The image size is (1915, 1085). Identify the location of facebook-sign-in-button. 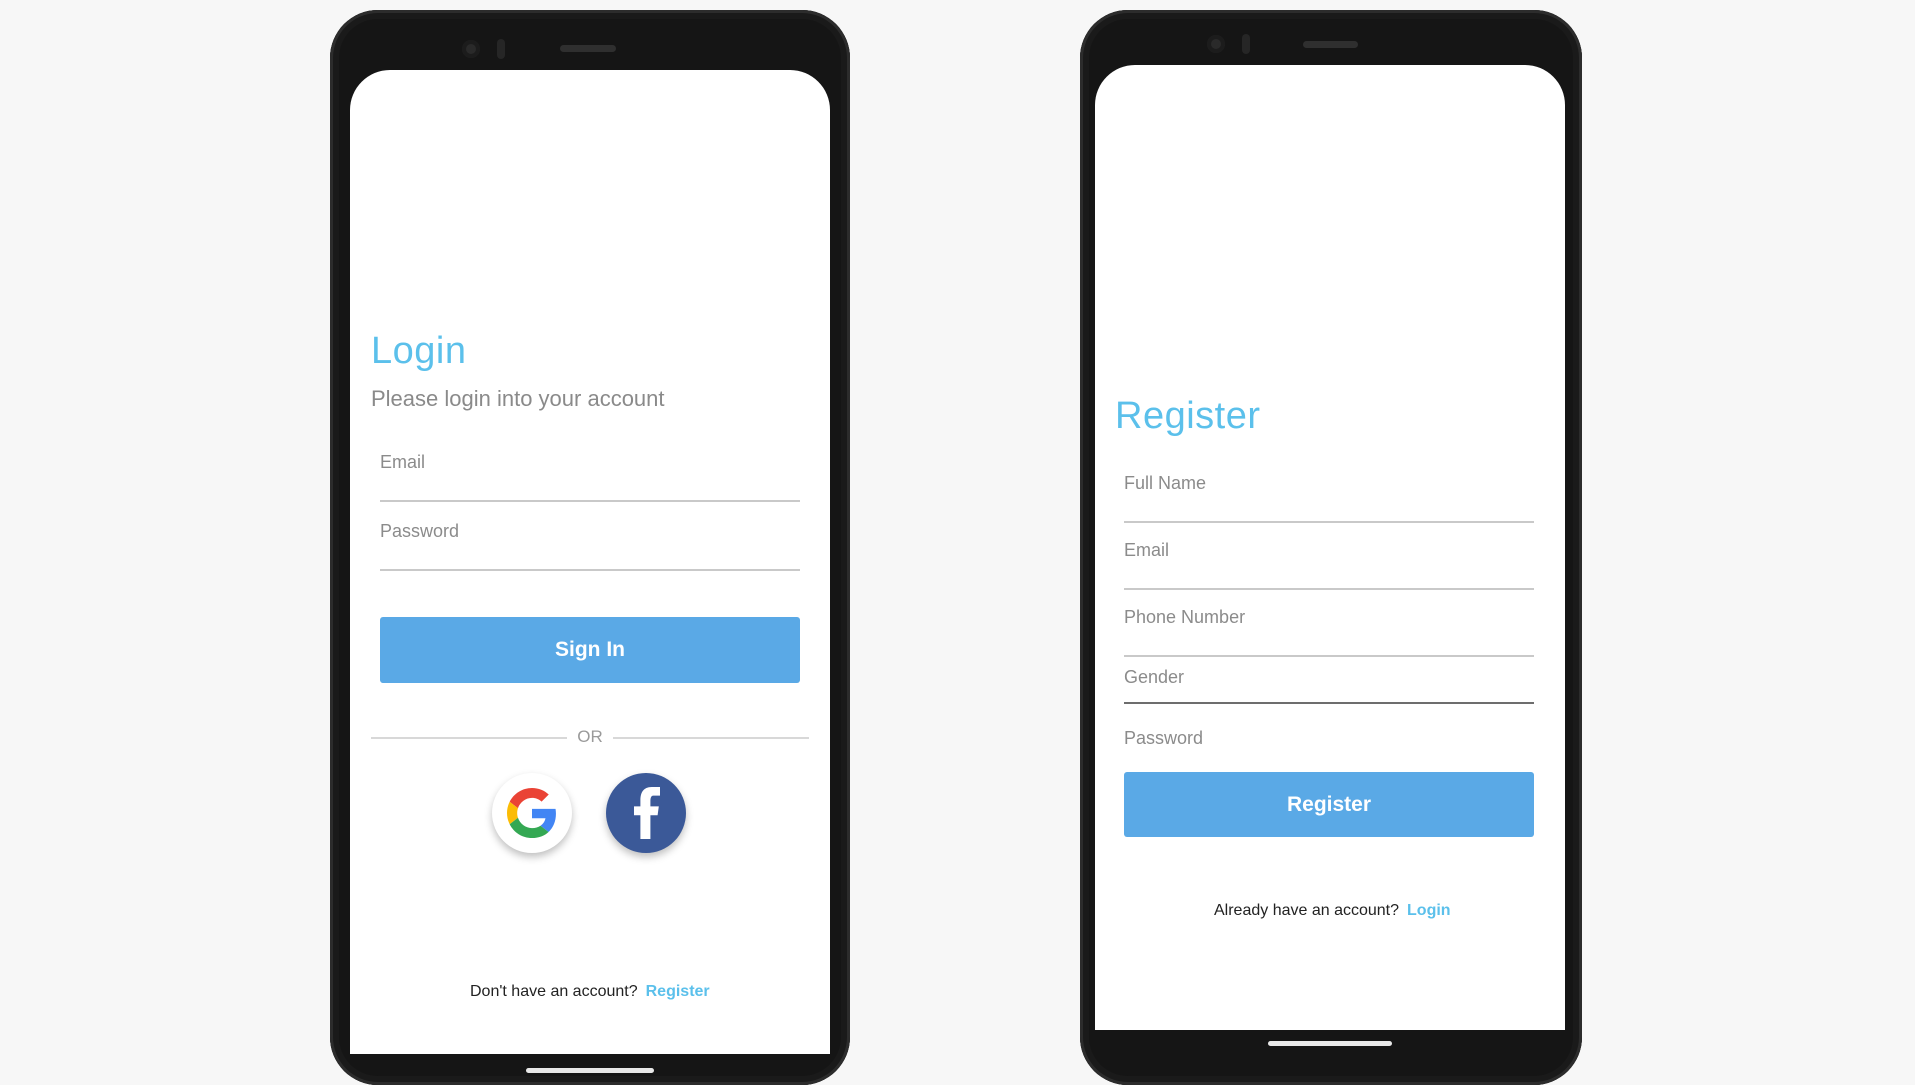
(646, 813).